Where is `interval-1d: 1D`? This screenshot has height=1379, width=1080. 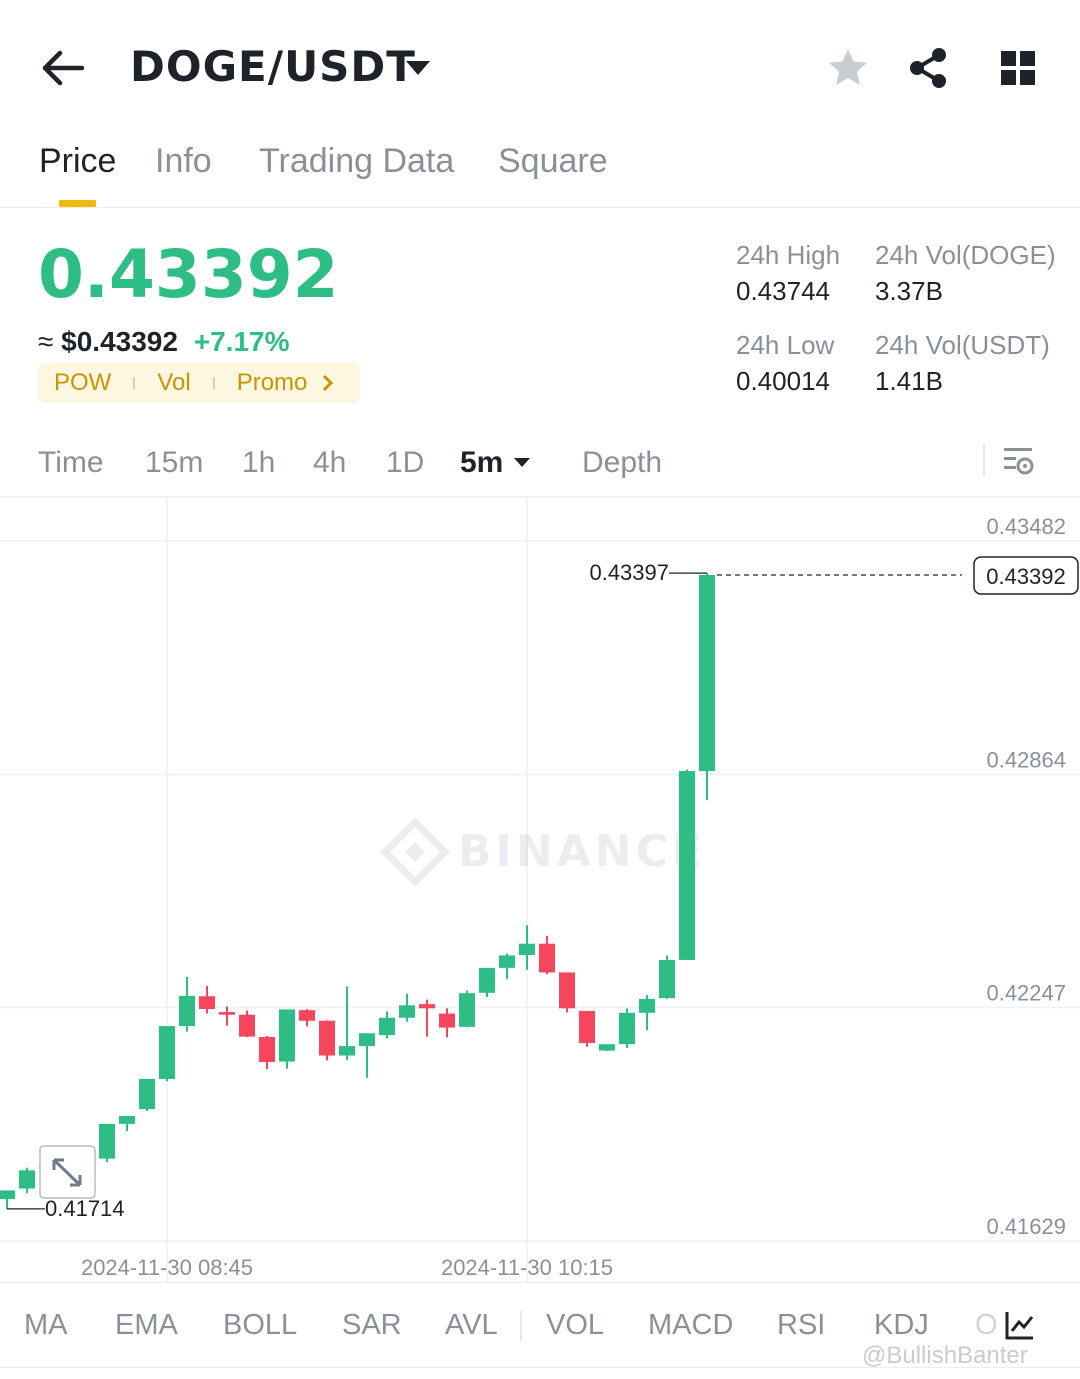
interval-1d: 1D is located at coordinates (405, 463).